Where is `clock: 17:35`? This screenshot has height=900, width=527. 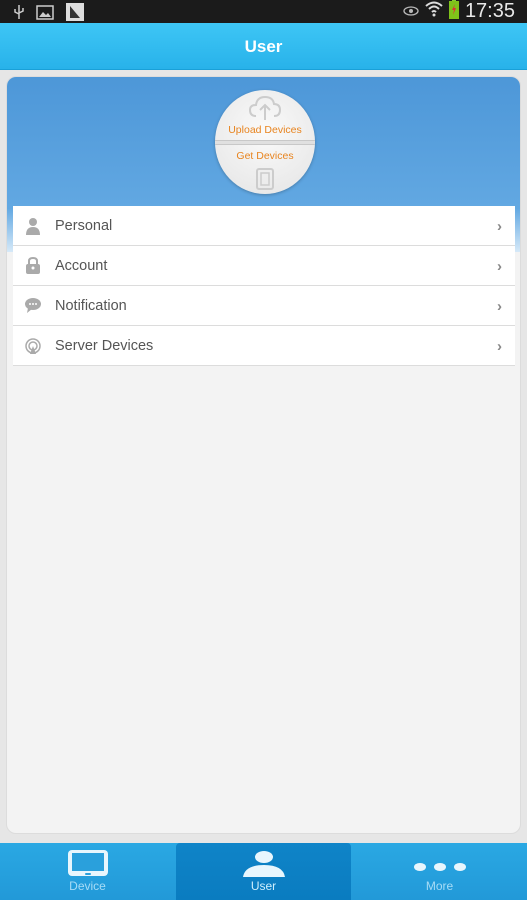 clock: 17:35 is located at coordinates (489, 11).